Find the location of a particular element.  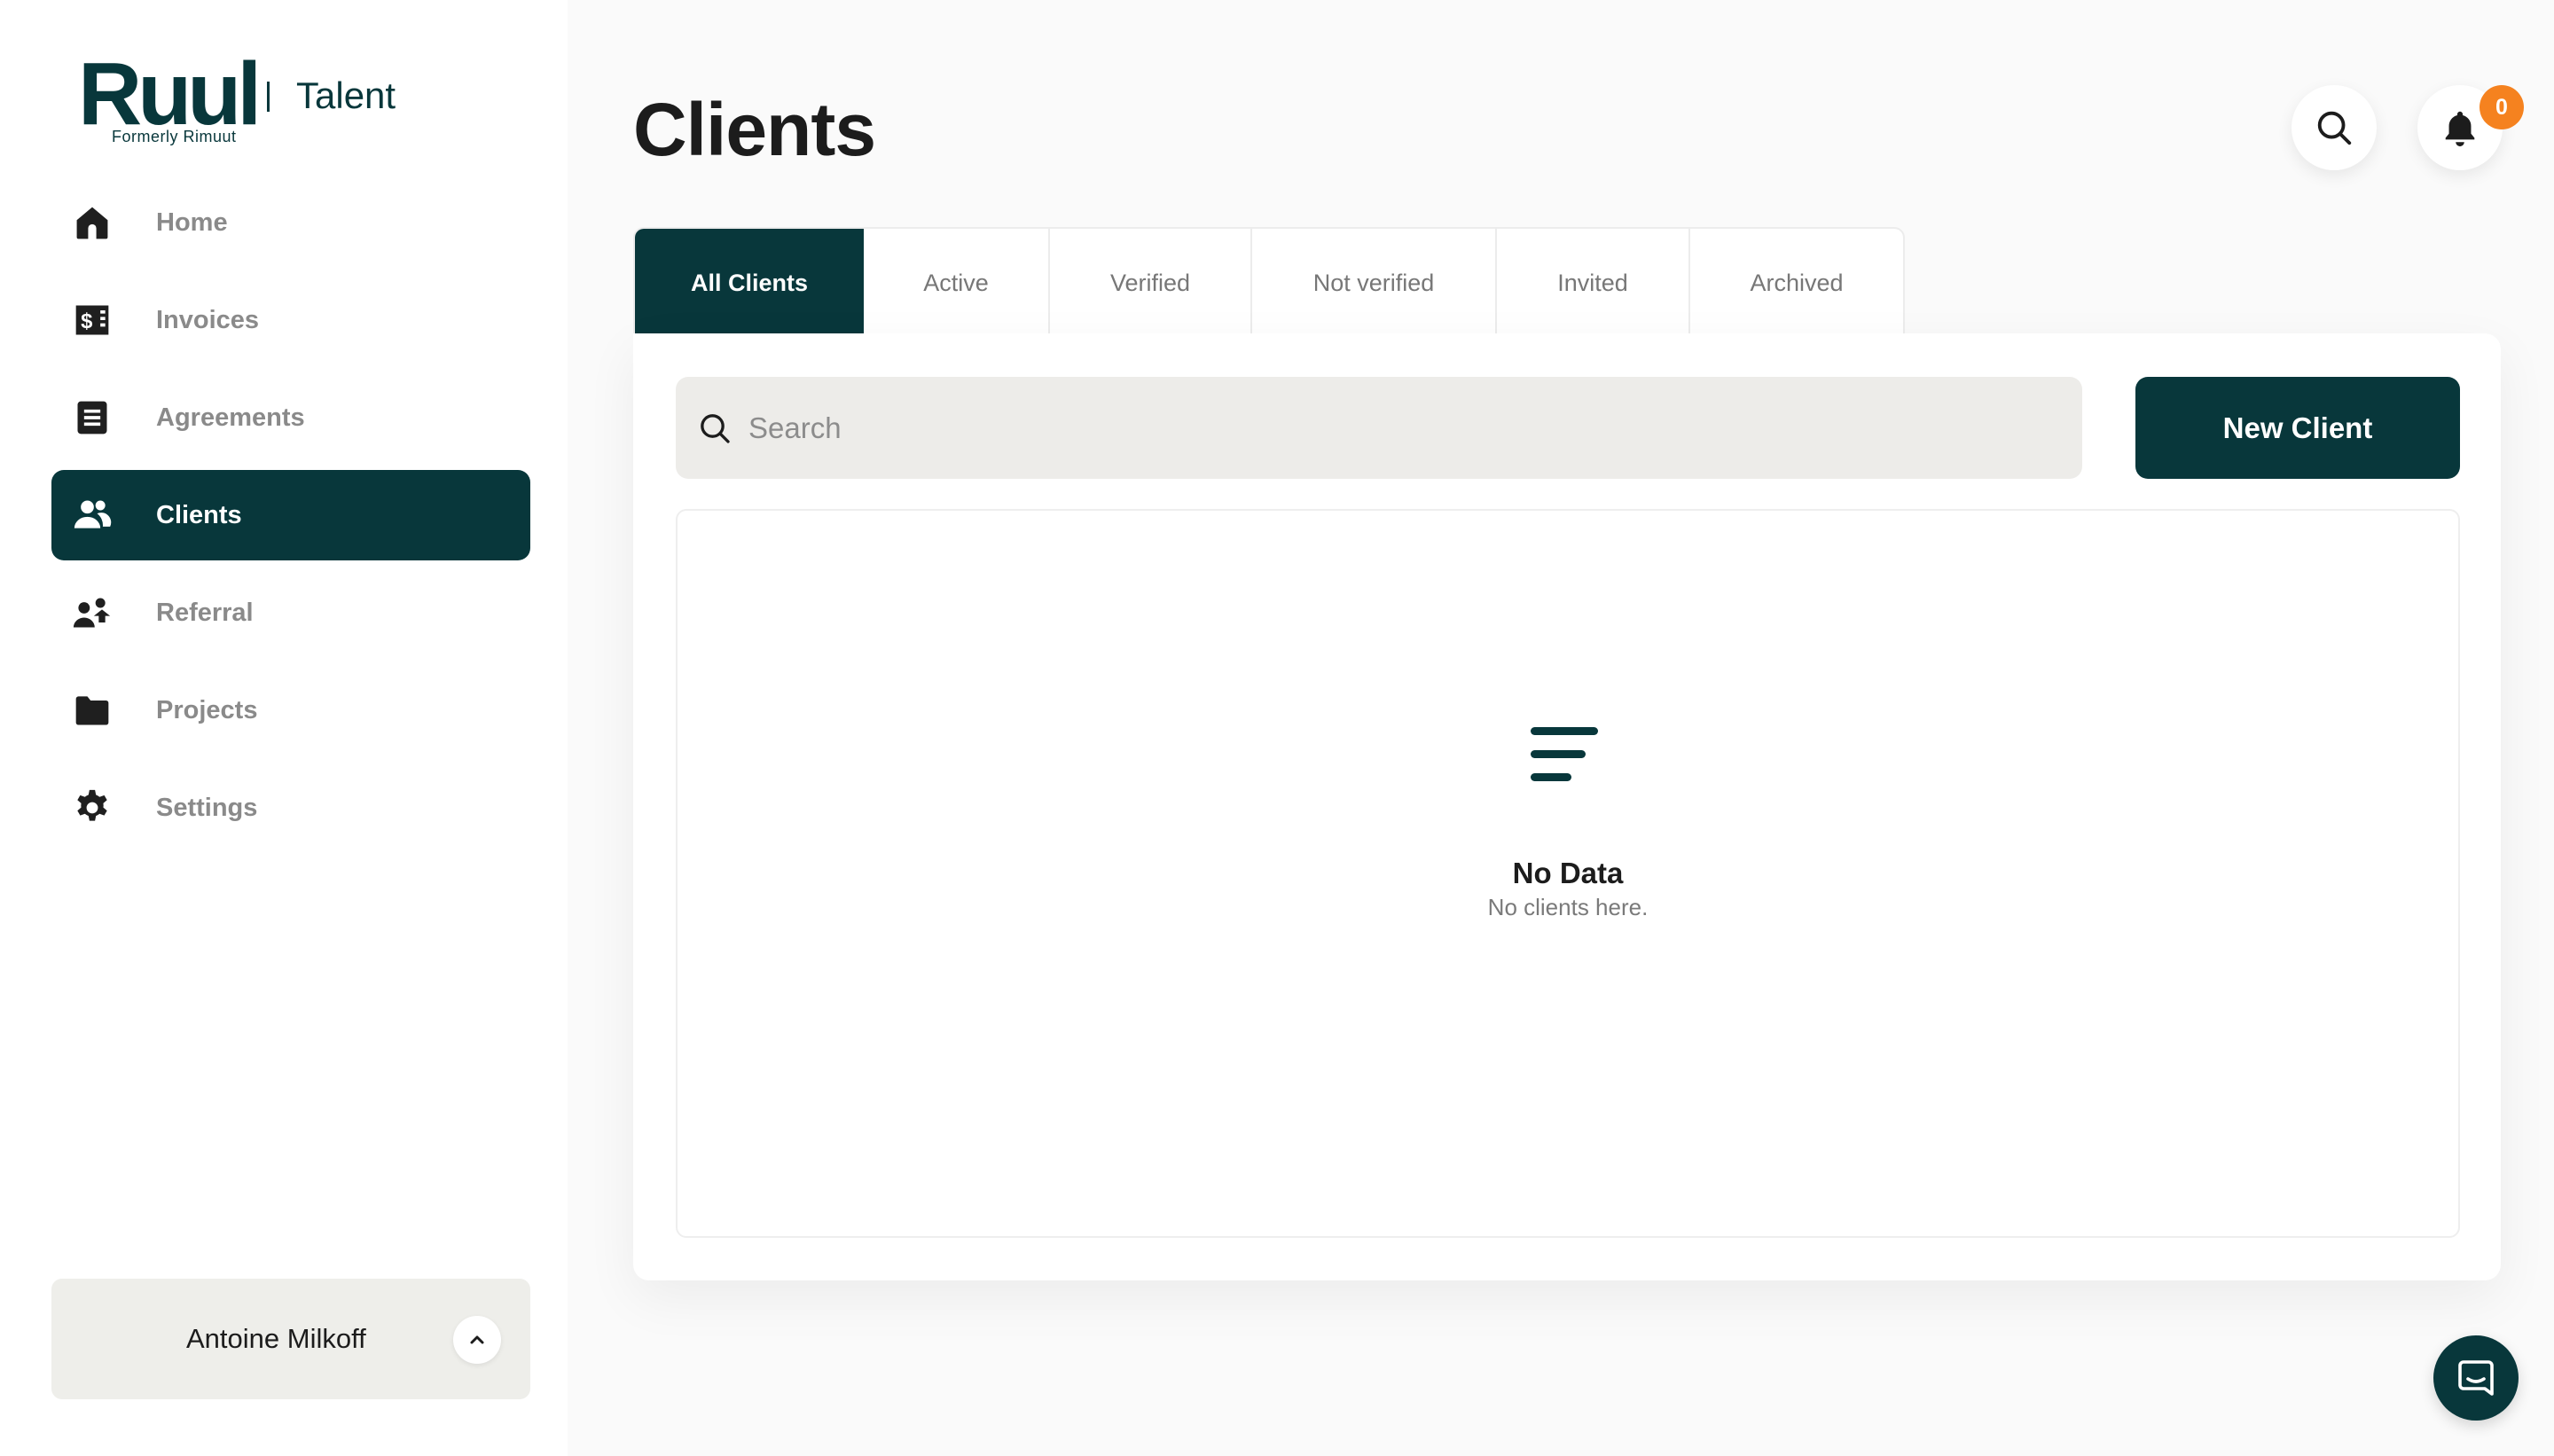

document-icon is located at coordinates (92, 417).